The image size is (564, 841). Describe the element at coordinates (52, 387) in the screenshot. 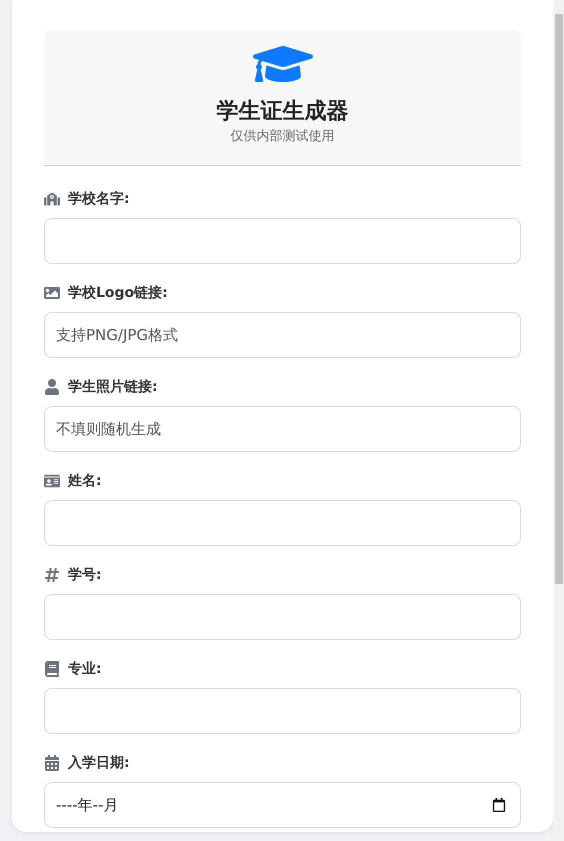

I see `user-icon` at that location.